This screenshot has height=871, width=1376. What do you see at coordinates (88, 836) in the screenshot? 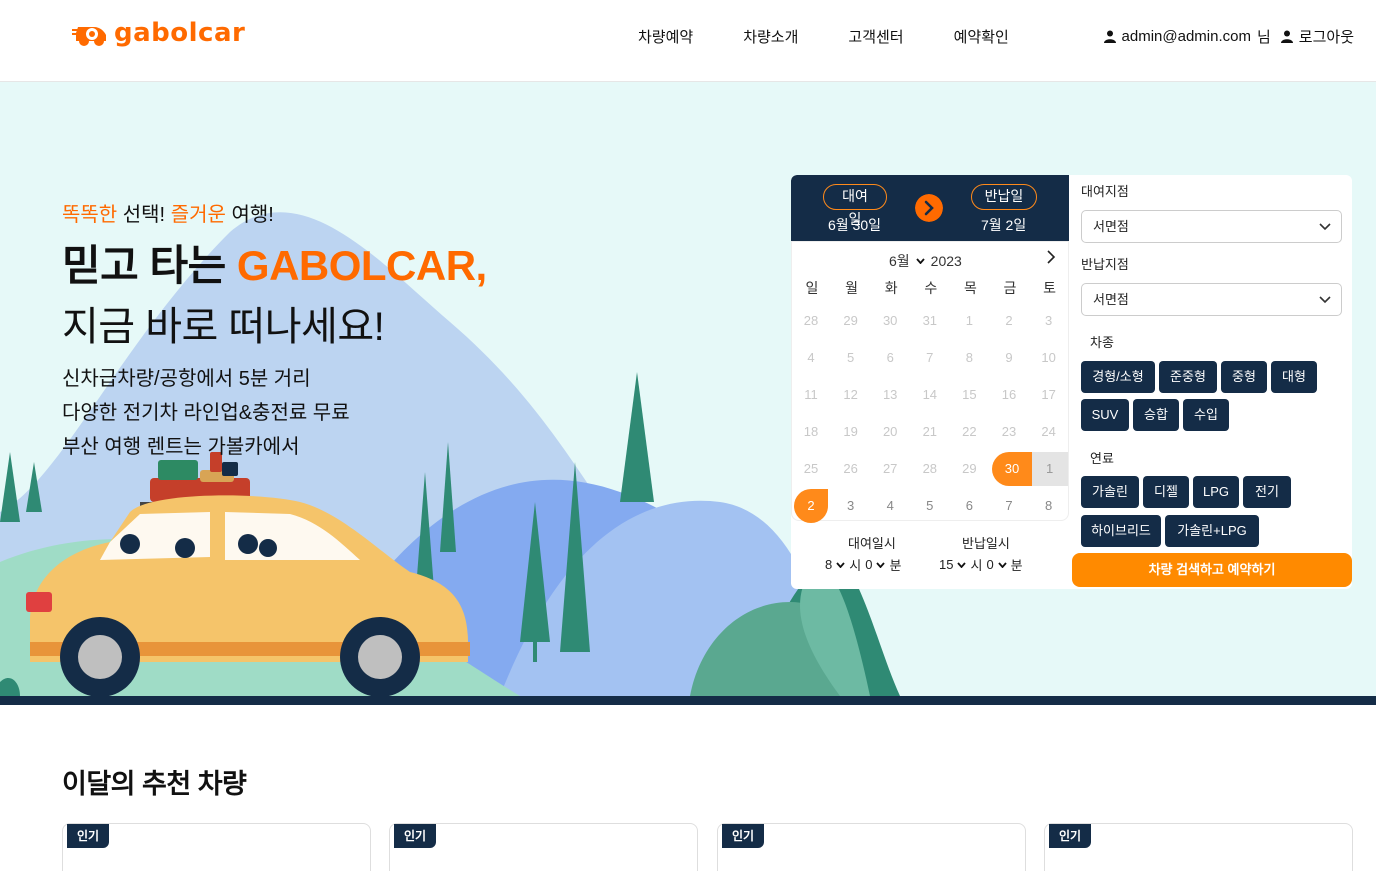
I see `popular-badge: 인기` at bounding box center [88, 836].